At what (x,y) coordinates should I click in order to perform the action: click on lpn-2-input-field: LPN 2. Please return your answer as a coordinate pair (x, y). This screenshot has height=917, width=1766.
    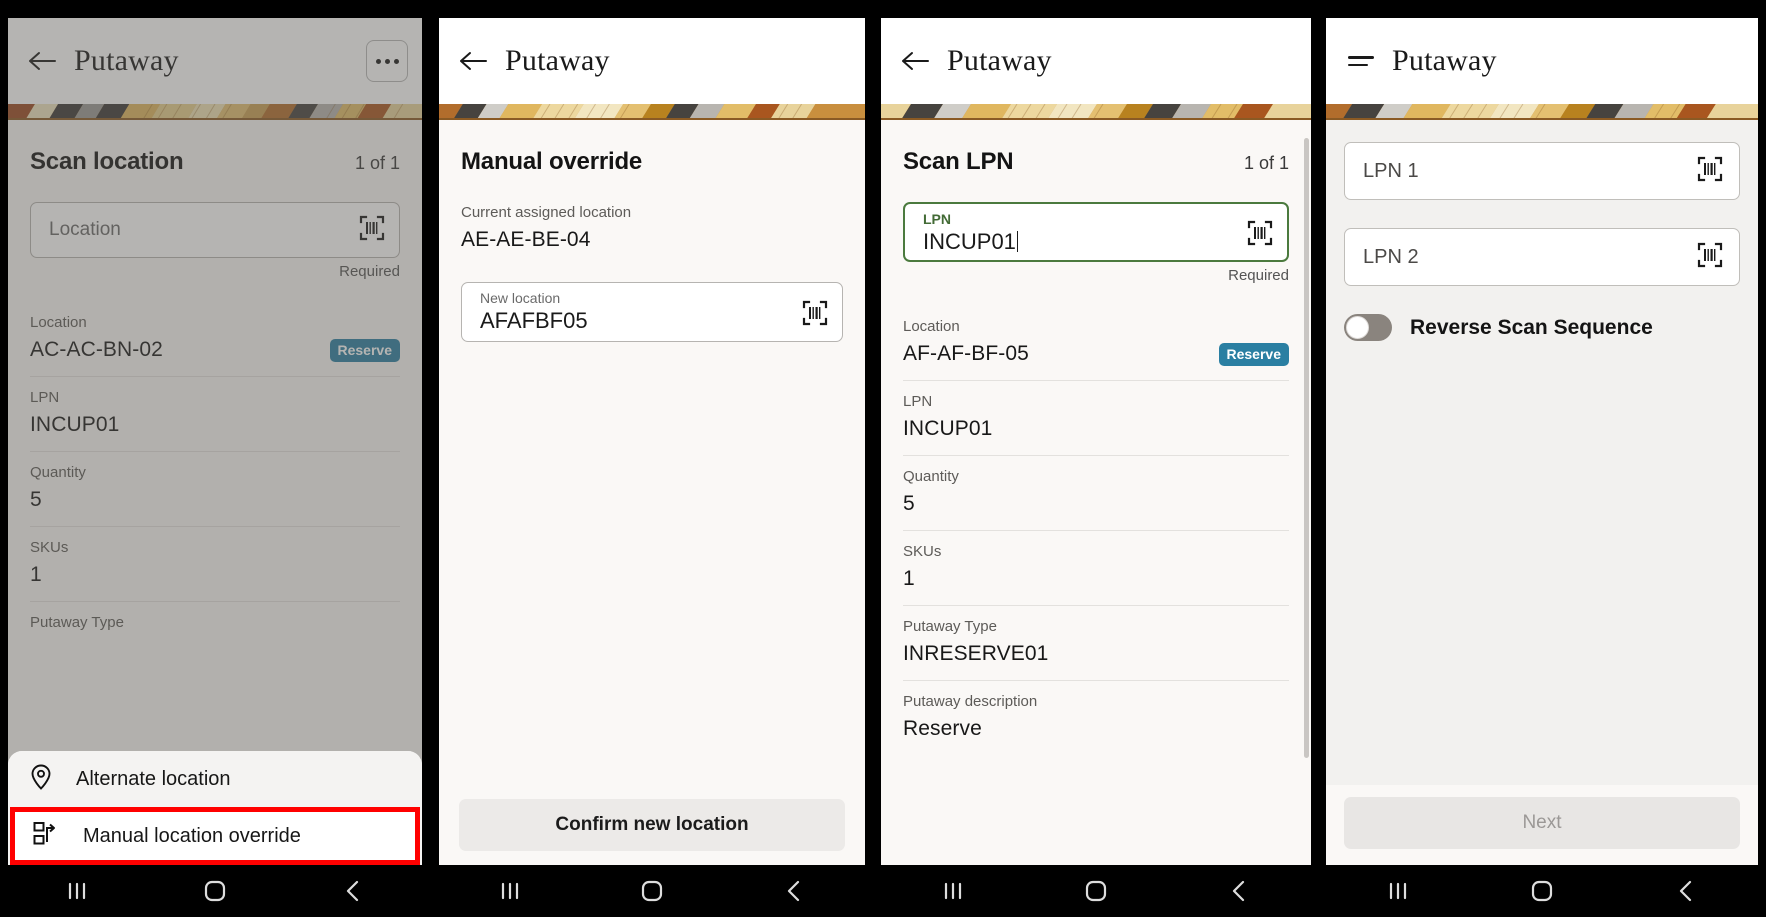
    Looking at the image, I should click on (1542, 257).